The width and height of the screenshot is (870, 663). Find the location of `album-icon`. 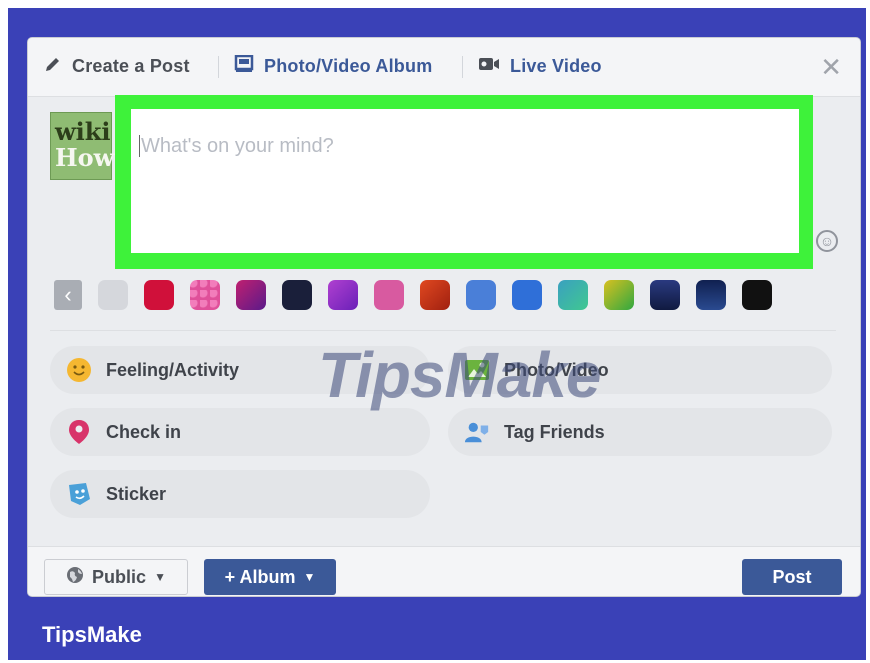

album-icon is located at coordinates (244, 66).